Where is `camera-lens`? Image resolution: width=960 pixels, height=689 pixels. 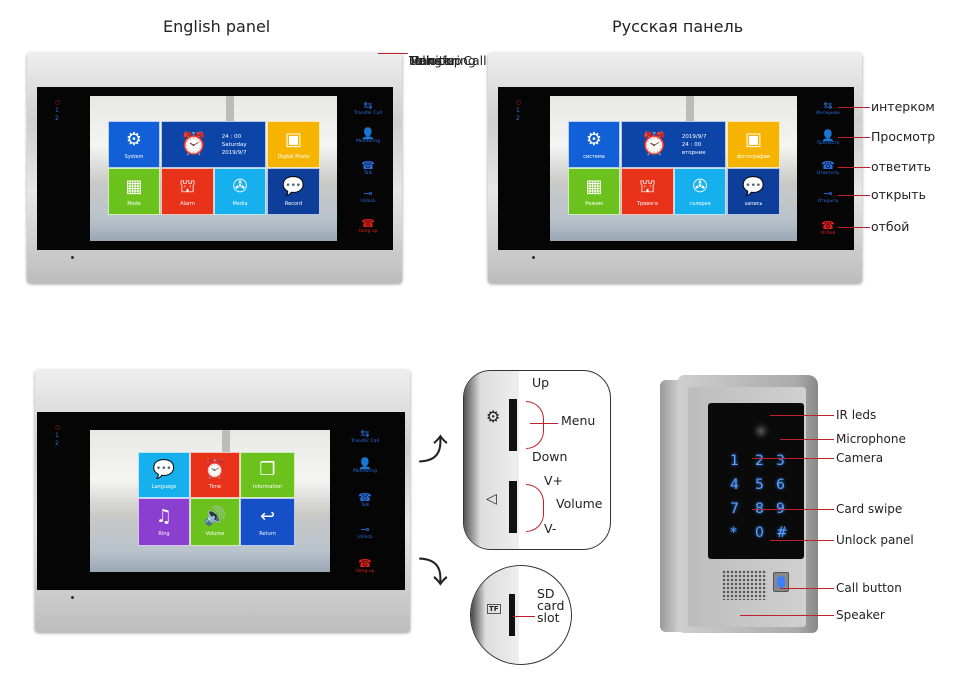
camera-lens is located at coordinates (761, 431).